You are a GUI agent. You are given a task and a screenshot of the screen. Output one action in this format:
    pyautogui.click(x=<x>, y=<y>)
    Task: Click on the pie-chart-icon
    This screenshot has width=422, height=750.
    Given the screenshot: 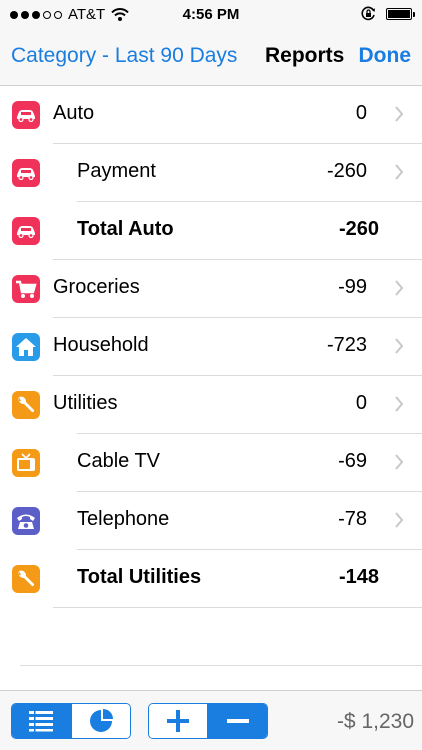 What is the action you would take?
    pyautogui.click(x=101, y=720)
    